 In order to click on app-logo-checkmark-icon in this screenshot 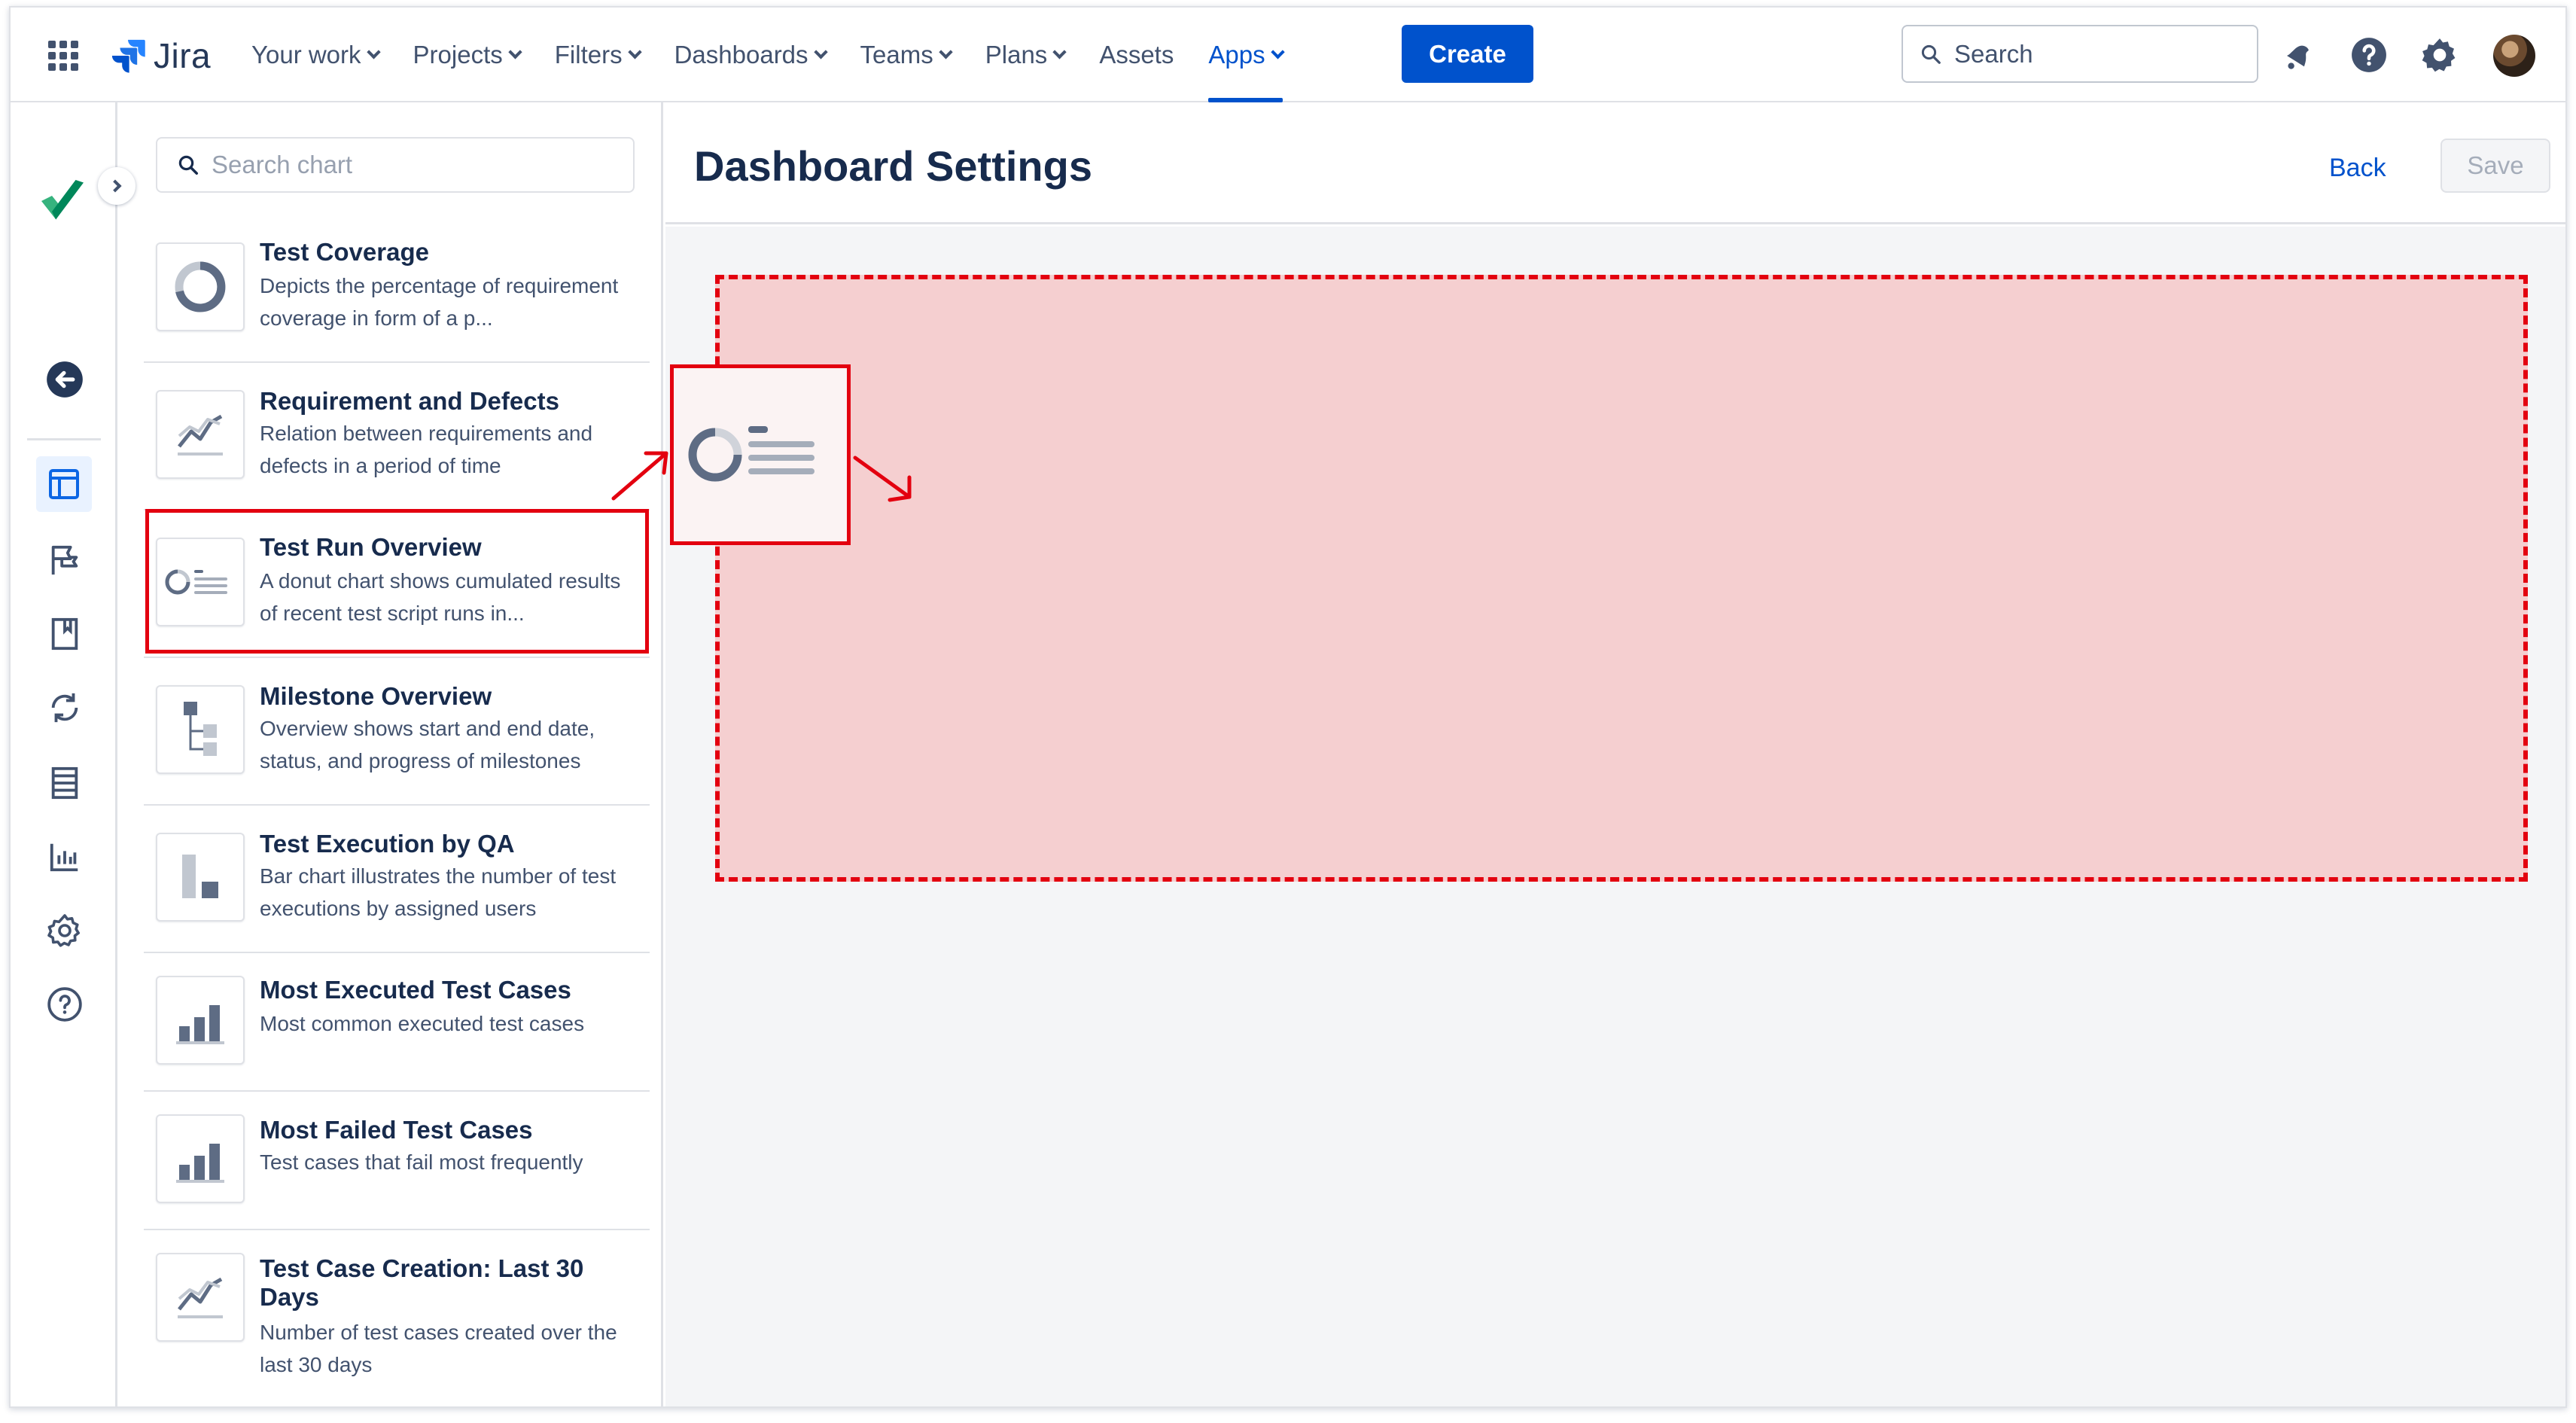, I will do `click(62, 201)`.